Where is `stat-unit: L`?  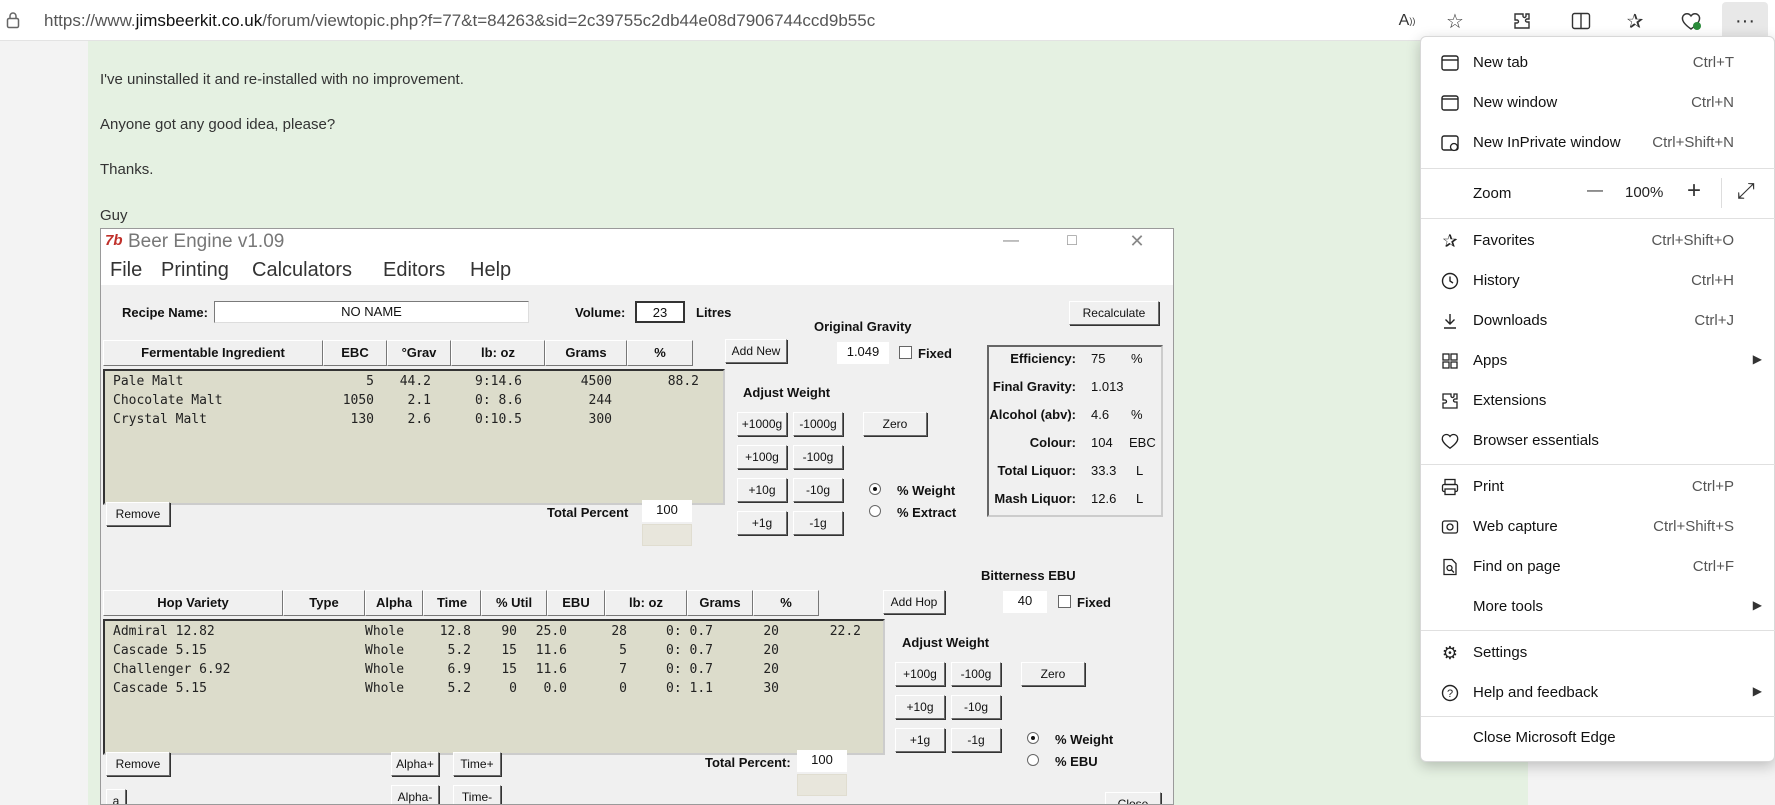
stat-unit: L is located at coordinates (1140, 498).